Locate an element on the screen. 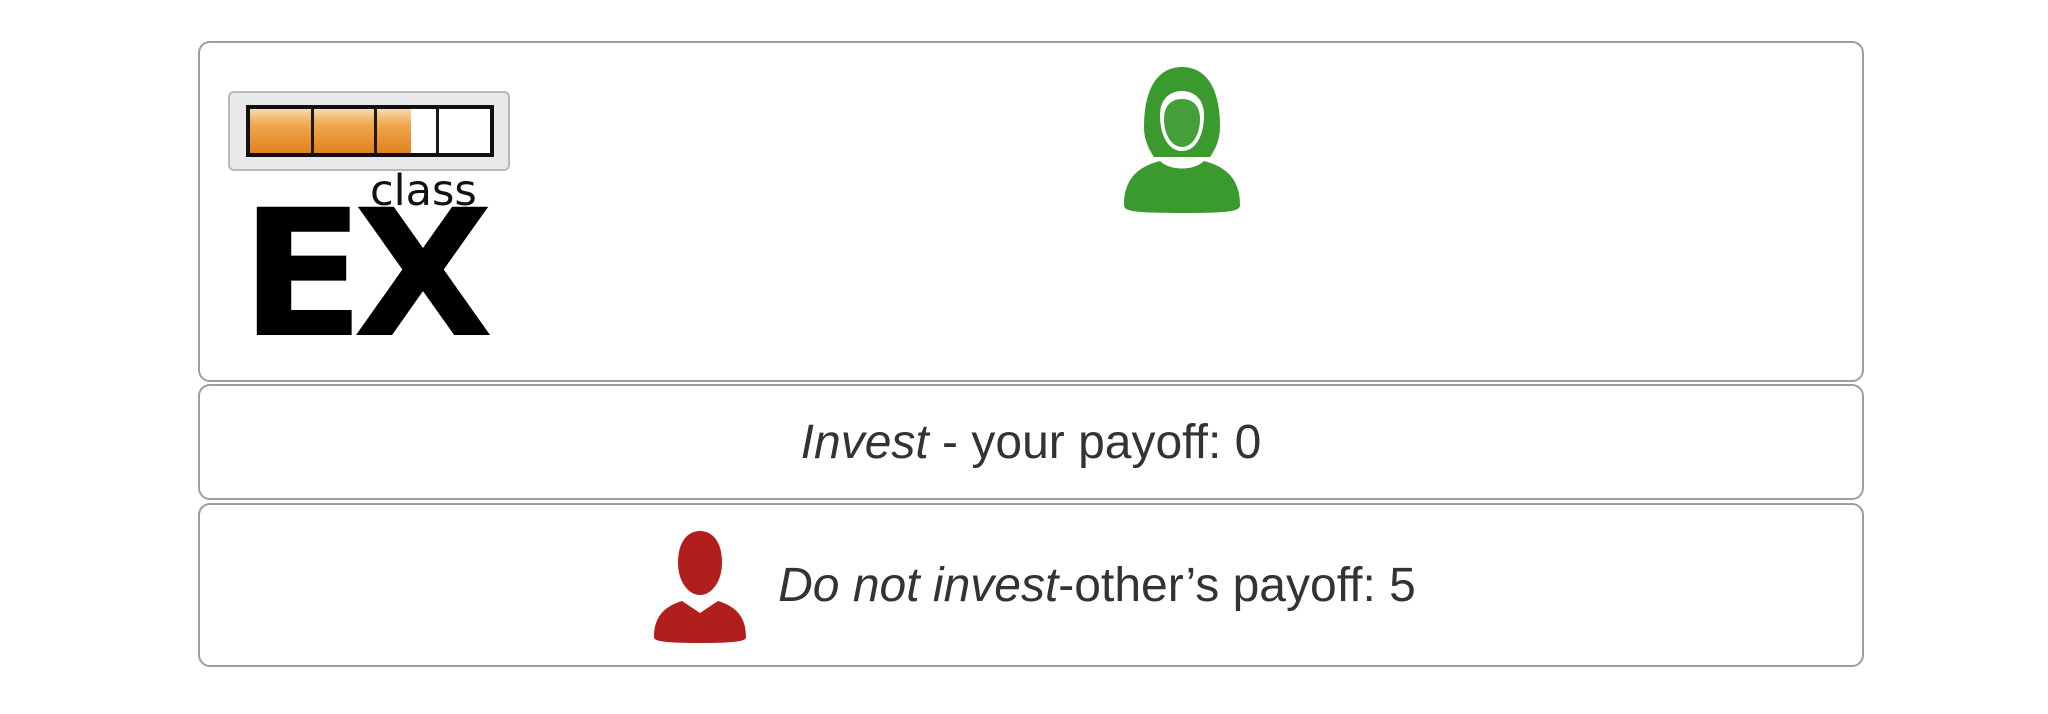 This screenshot has width=2048, height=714. action-label: Do not invest is located at coordinates (918, 585).